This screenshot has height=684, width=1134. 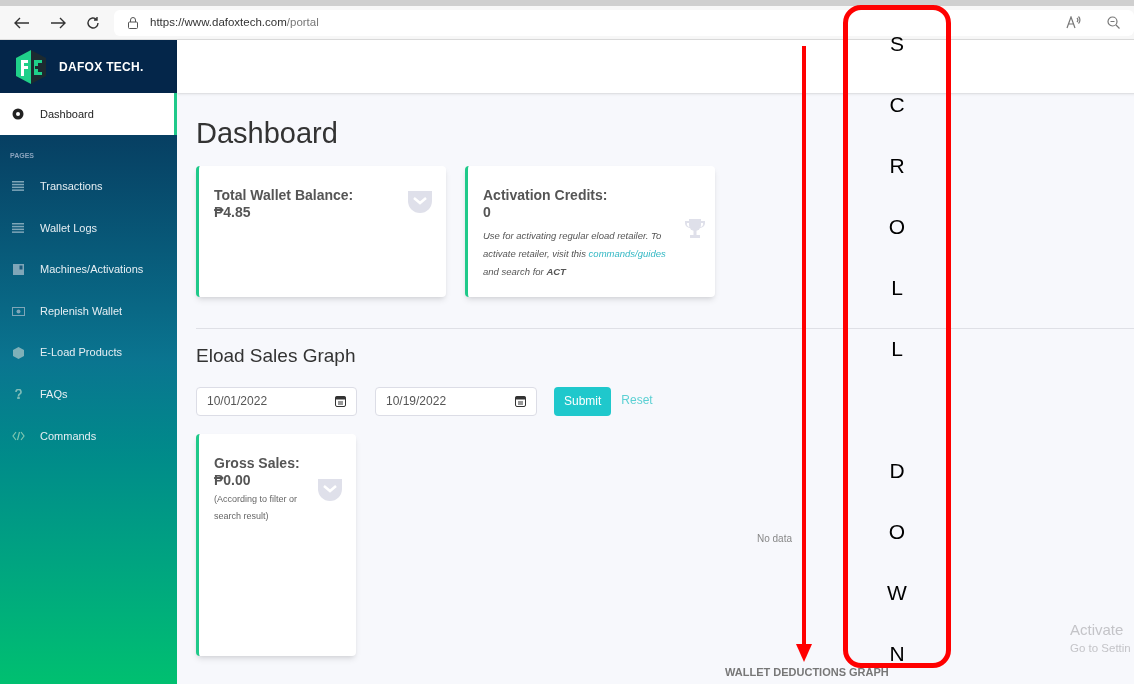 I want to click on annotation-letter: R, so click(x=897, y=166).